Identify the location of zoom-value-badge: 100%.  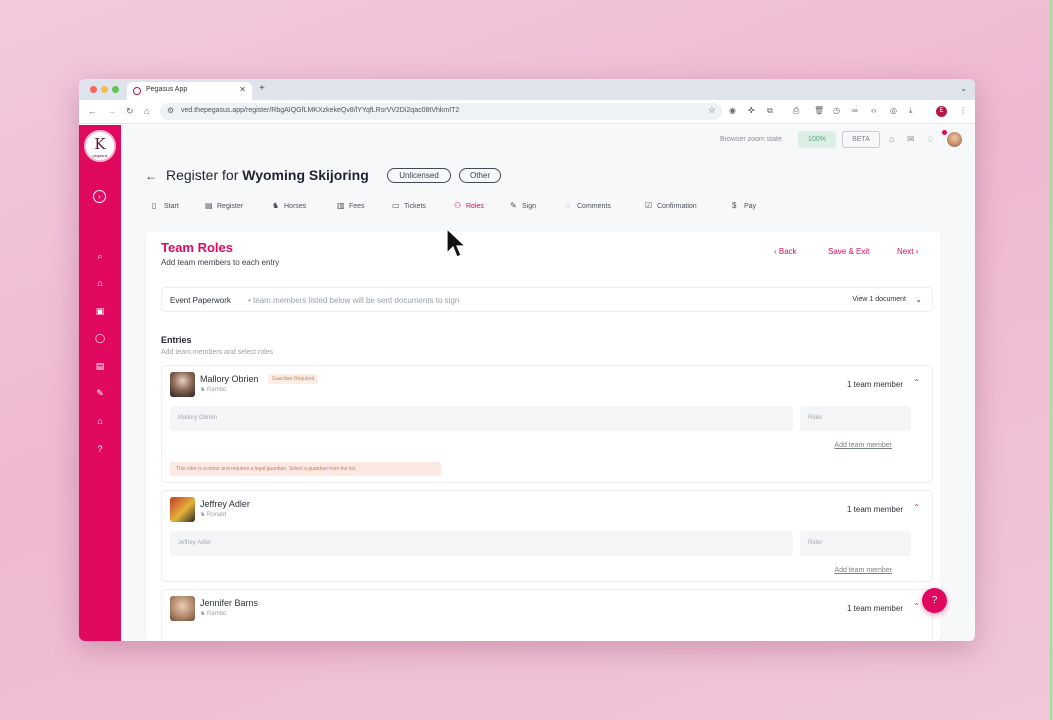
(817, 139).